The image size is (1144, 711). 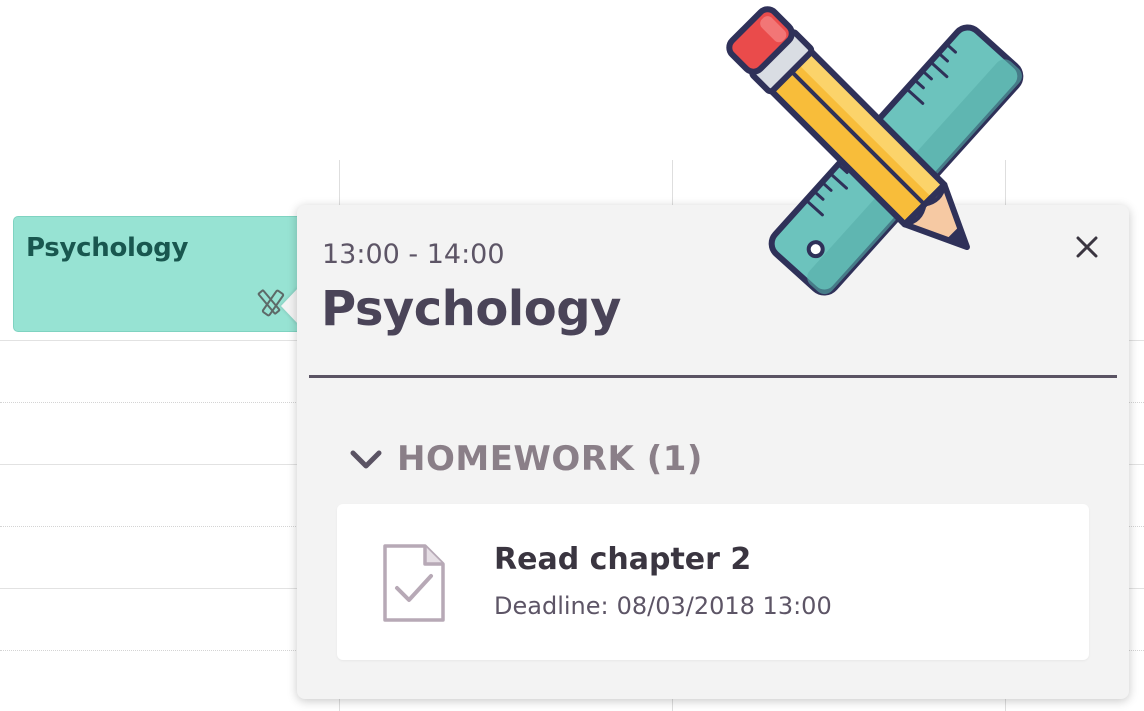 What do you see at coordinates (413, 254) in the screenshot?
I see `event-time: 13:00 - 14:00` at bounding box center [413, 254].